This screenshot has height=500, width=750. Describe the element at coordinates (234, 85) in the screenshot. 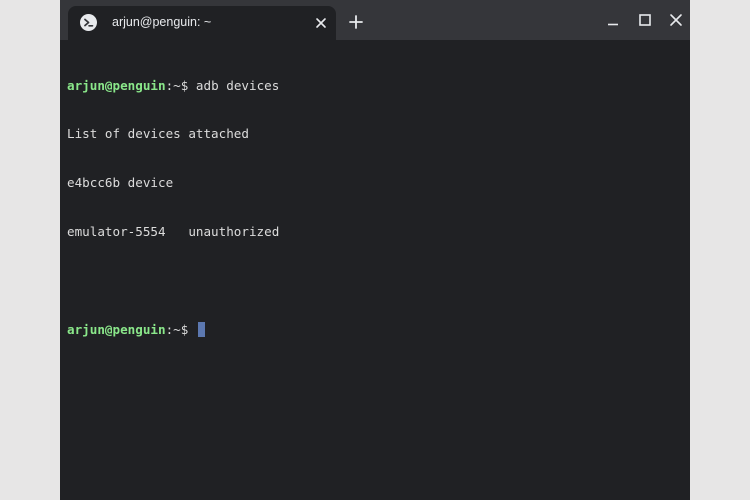

I see `command-text: adb devices` at that location.